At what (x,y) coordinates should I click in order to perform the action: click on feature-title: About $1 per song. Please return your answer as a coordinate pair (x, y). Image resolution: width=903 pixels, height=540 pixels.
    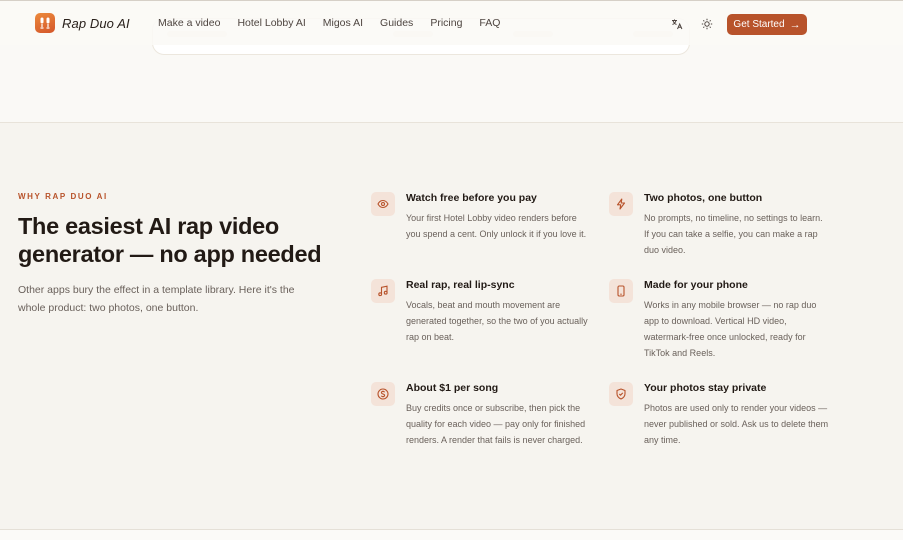
    Looking at the image, I should click on (452, 388).